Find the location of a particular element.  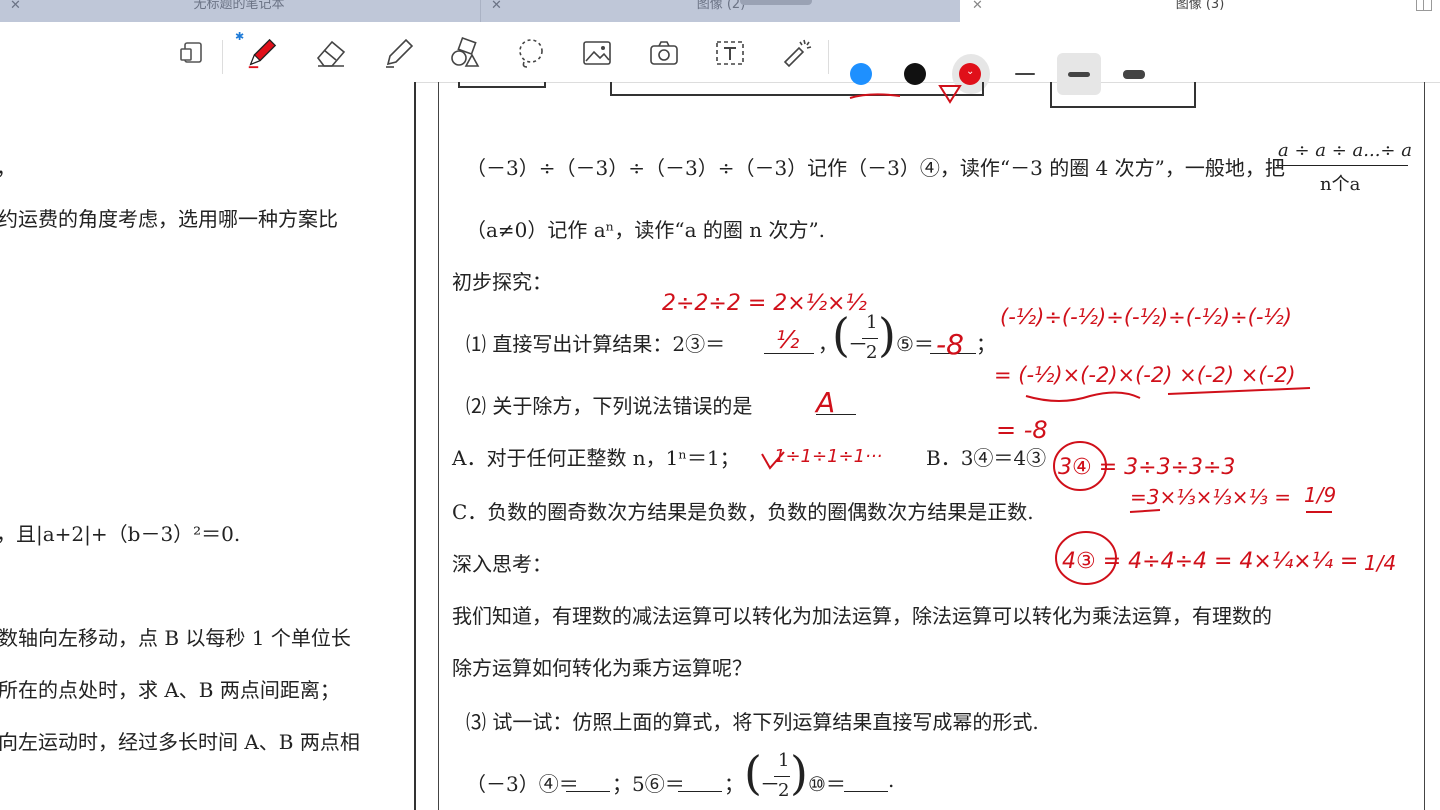

text-line: ， is located at coordinates (8, 166).